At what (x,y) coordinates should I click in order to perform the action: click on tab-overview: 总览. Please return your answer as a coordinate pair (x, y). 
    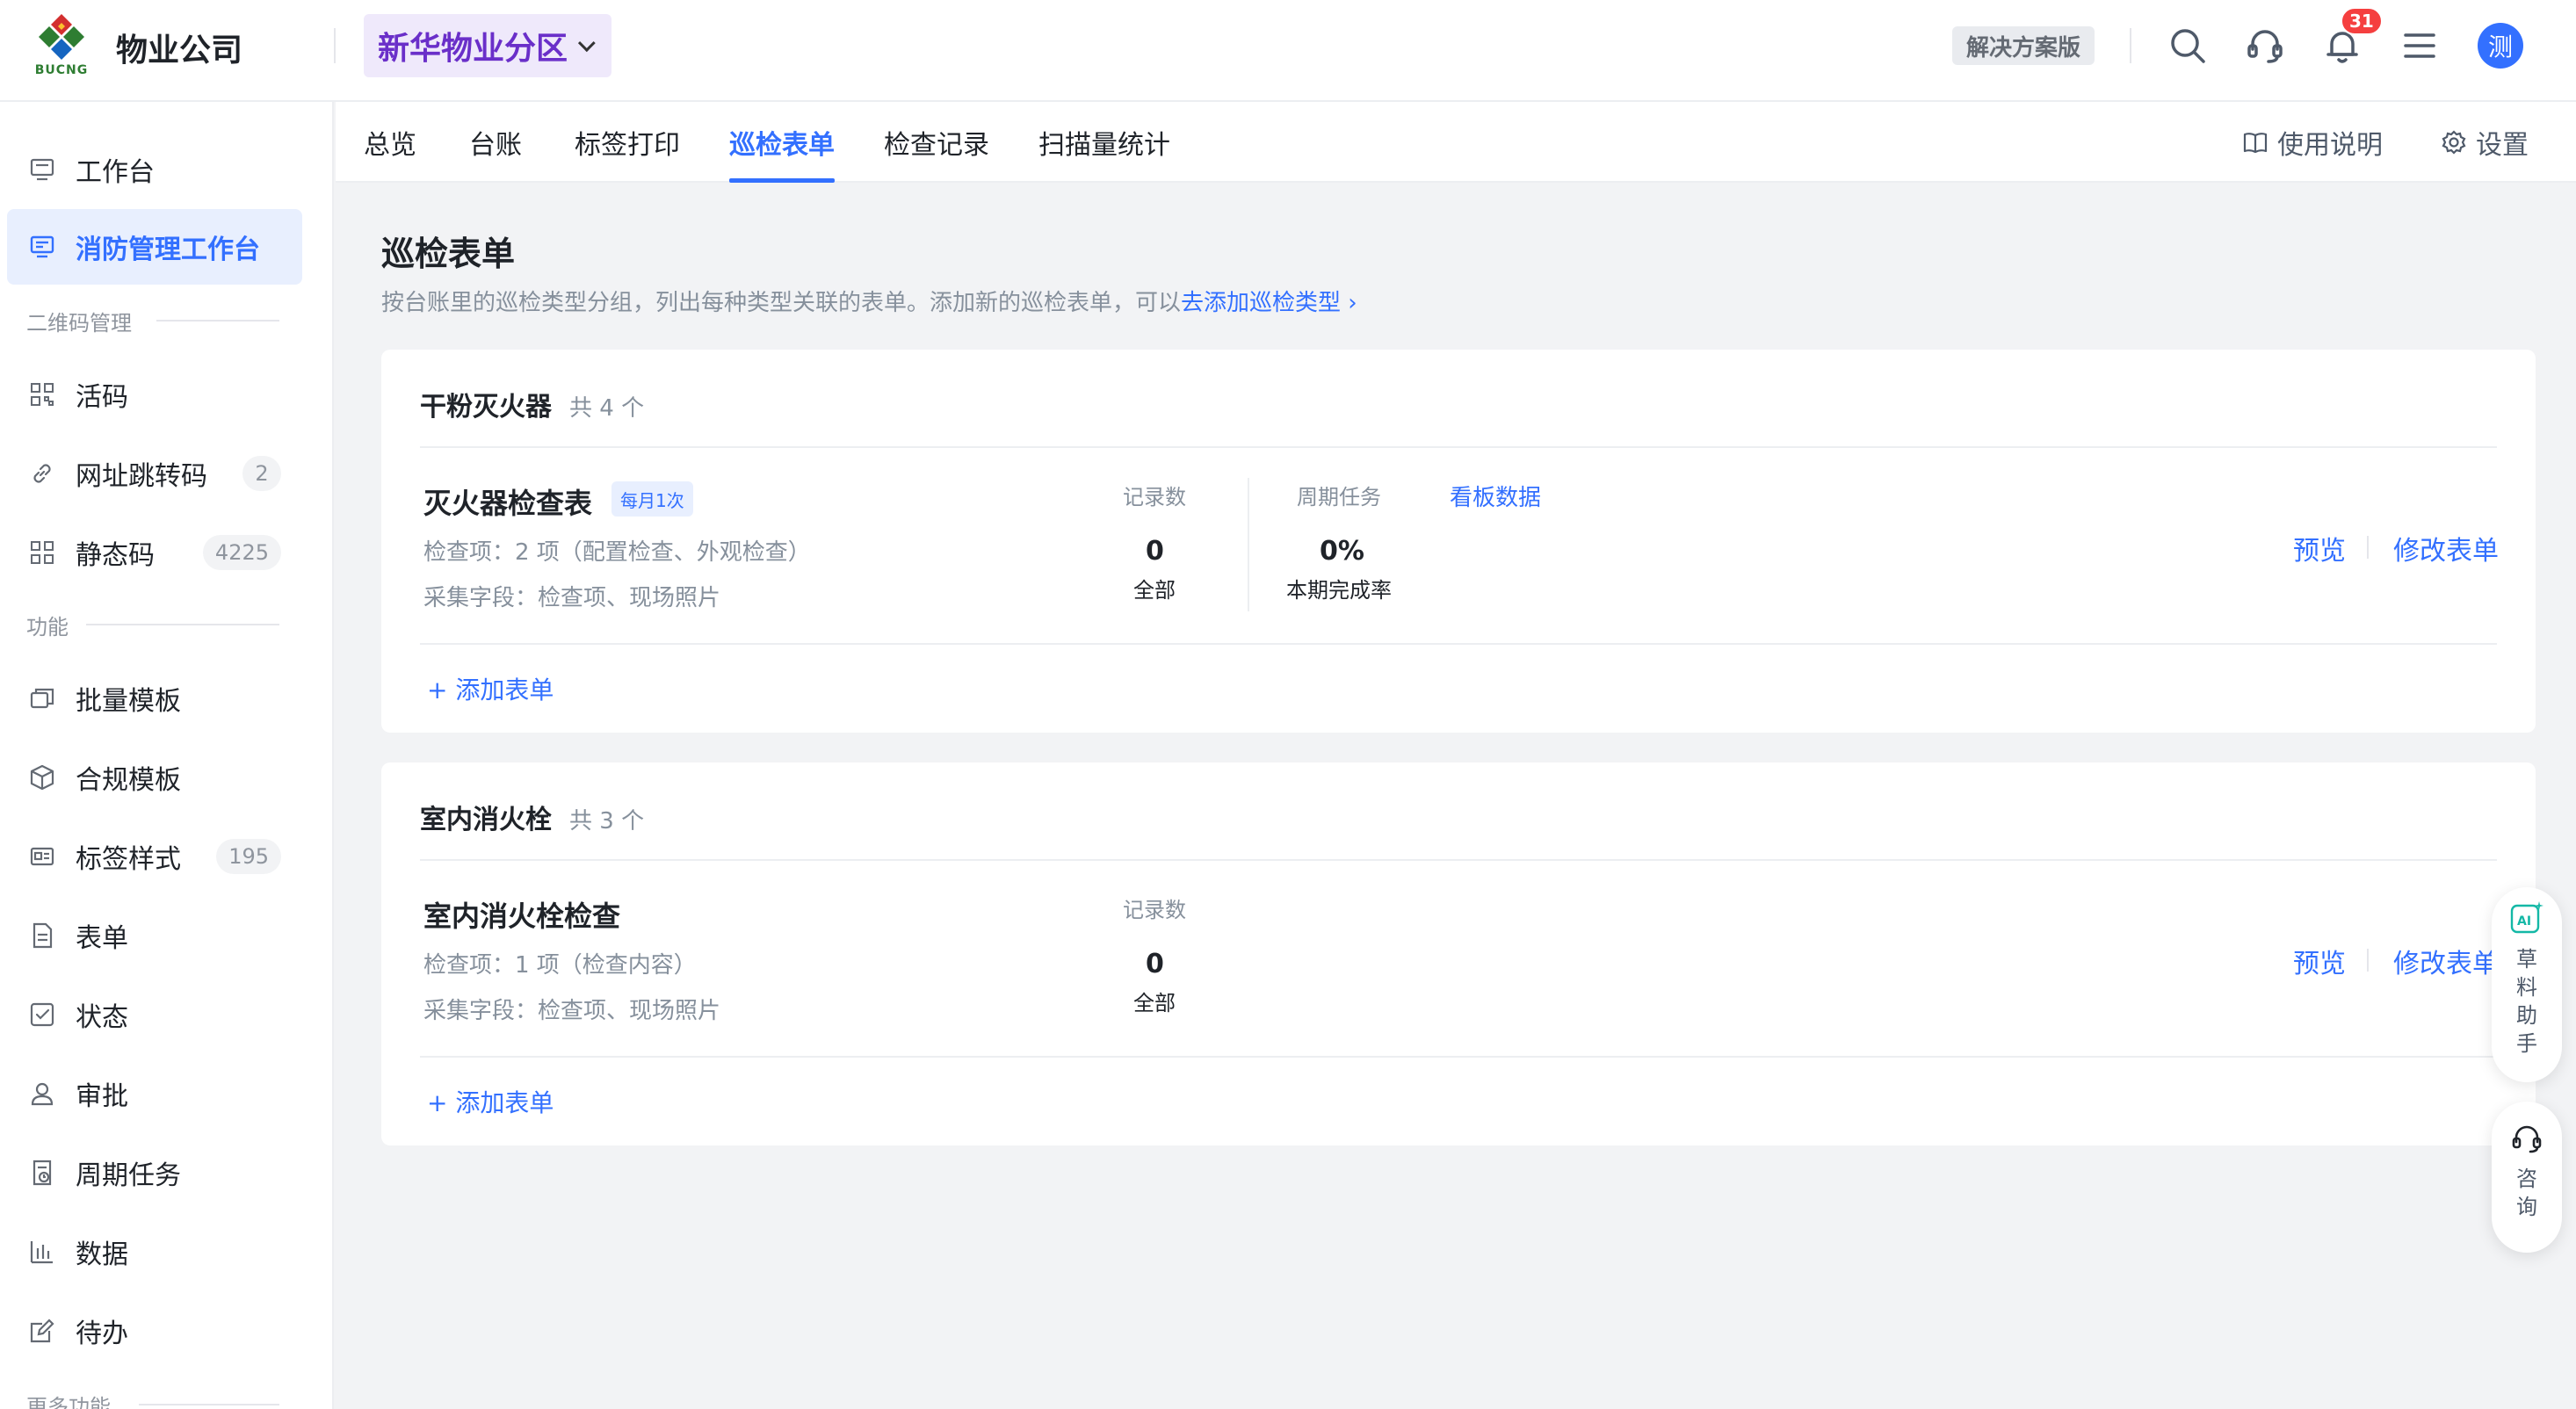
    Looking at the image, I should click on (390, 153).